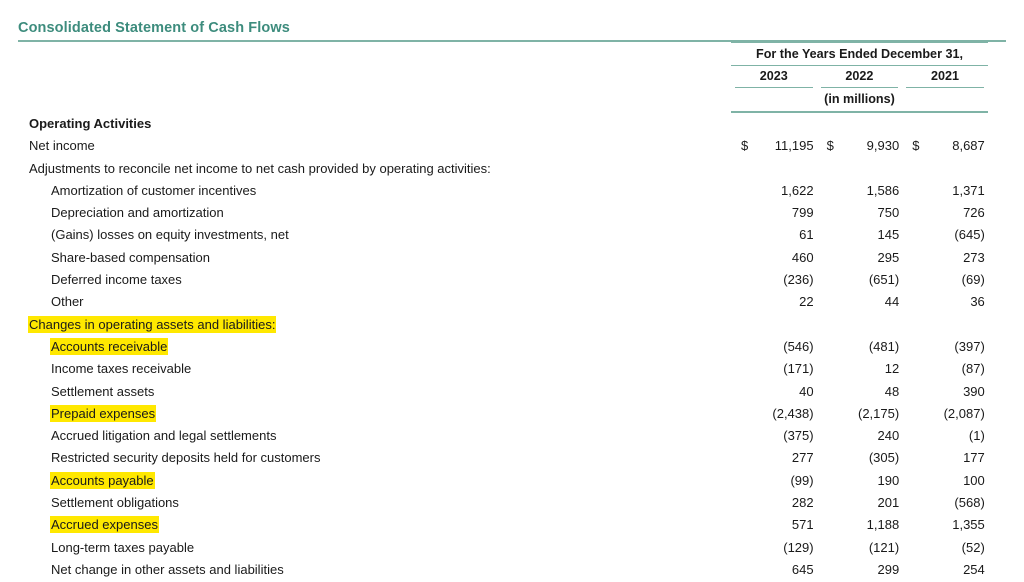 This screenshot has height=582, width=1024. I want to click on row-label-cell: Other, so click(365, 301).